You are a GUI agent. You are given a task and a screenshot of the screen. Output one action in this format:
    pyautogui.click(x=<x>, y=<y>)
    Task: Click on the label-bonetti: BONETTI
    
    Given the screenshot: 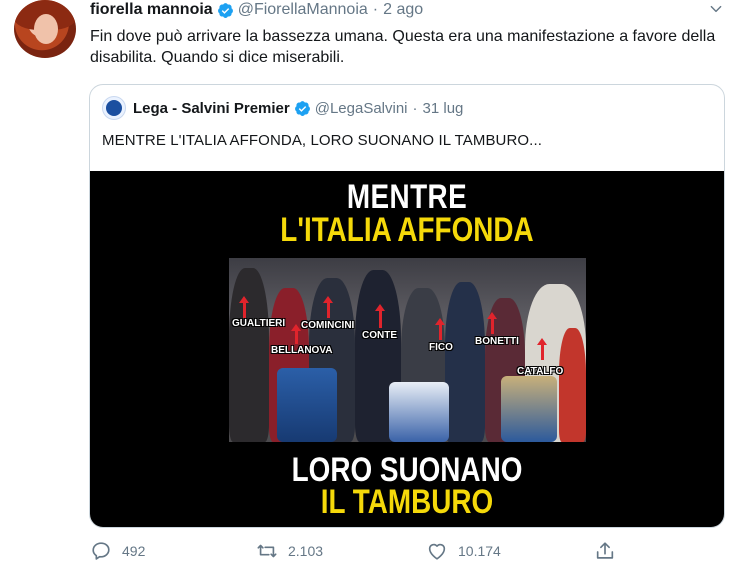 What is the action you would take?
    pyautogui.click(x=497, y=341)
    